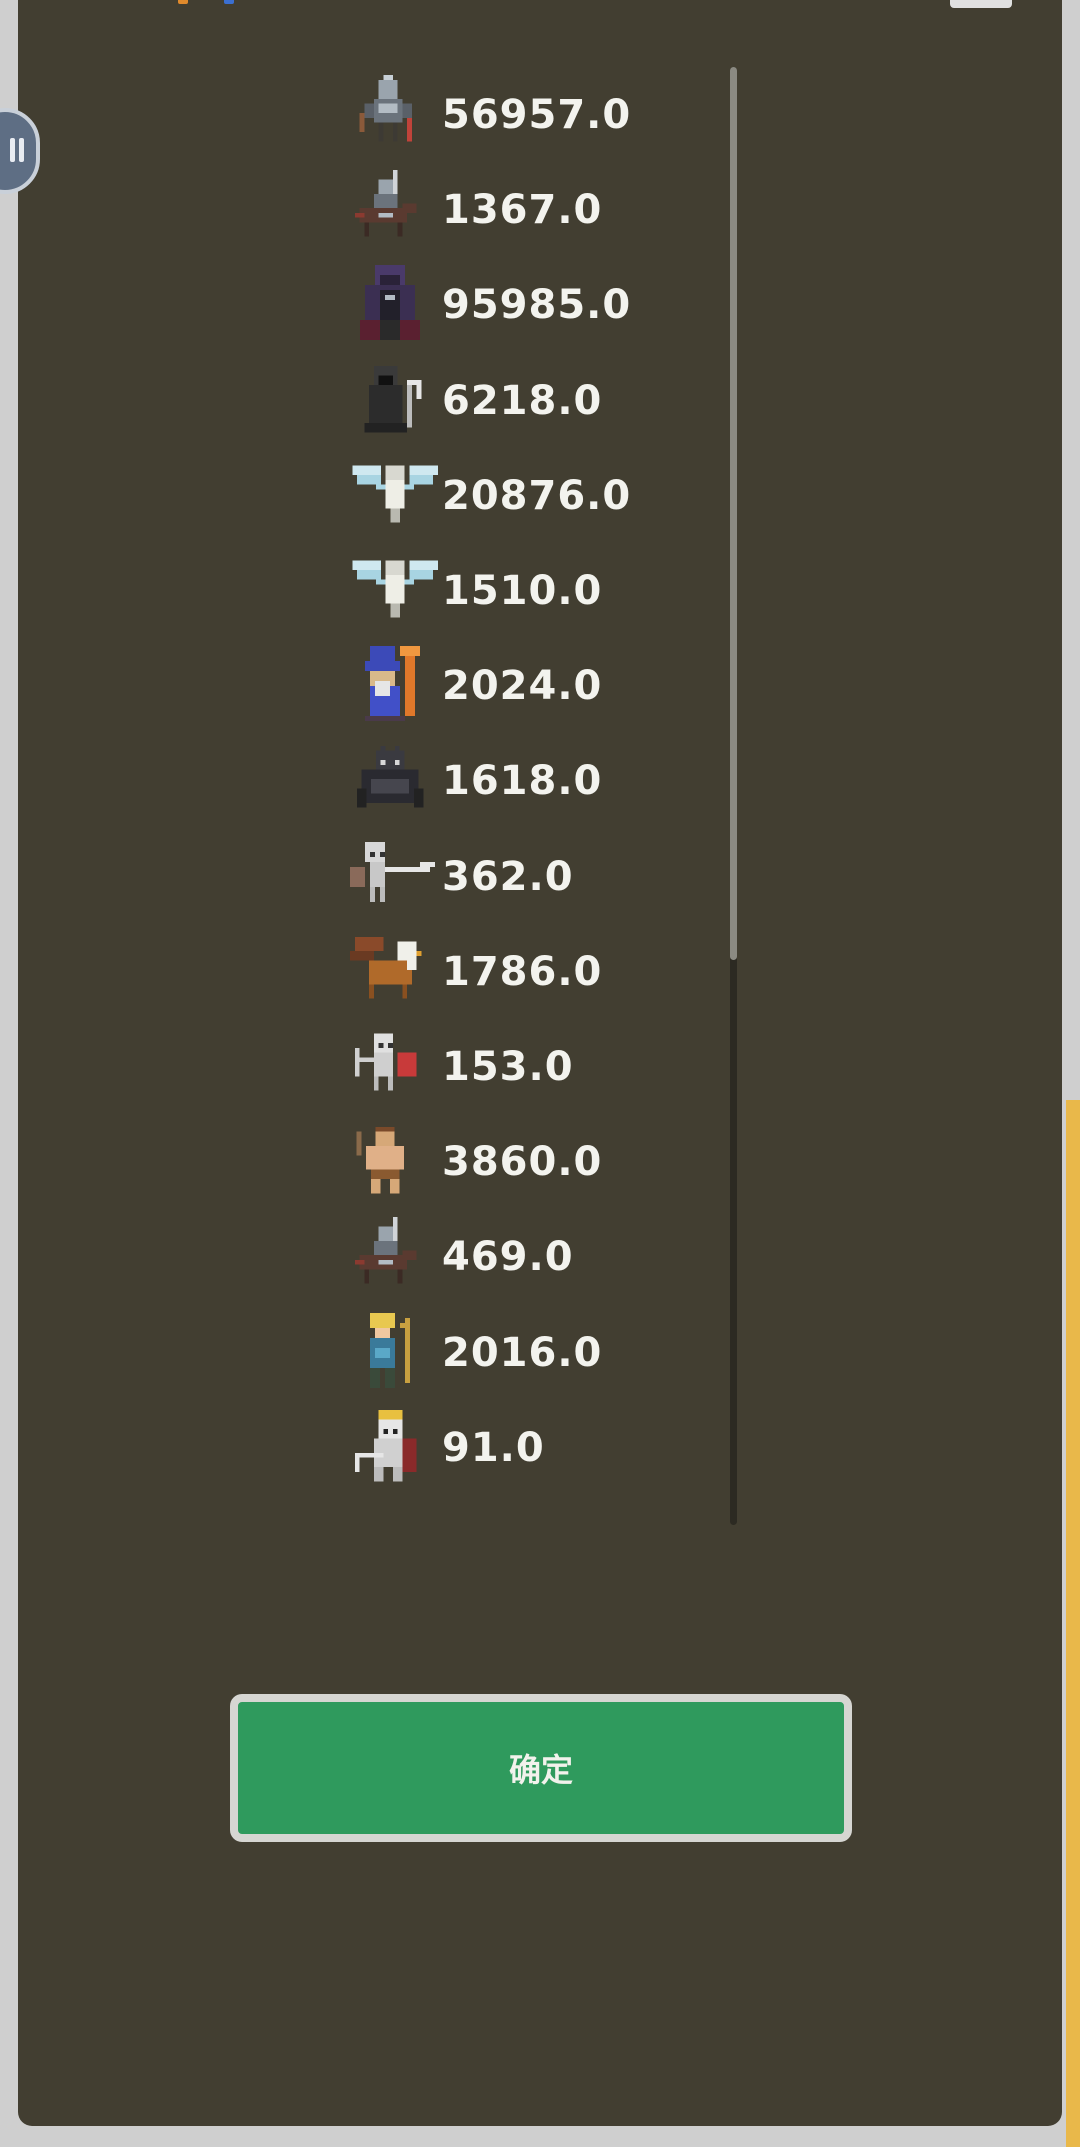 This screenshot has height=2147, width=1080. I want to click on skeleton-shield-icon, so click(387, 1066).